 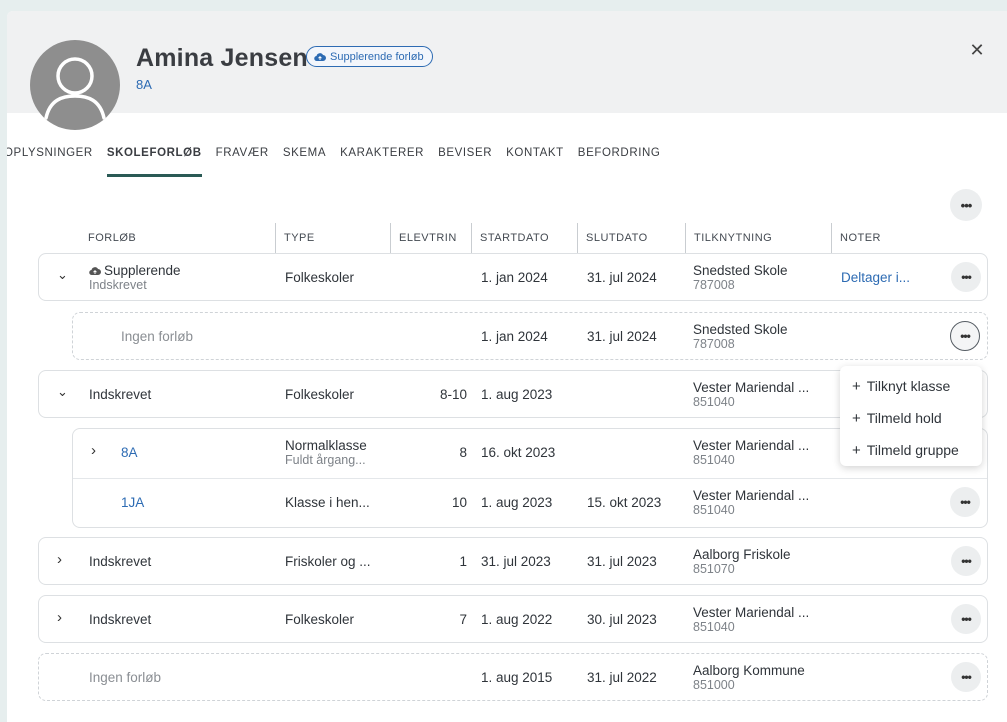 I want to click on col-tilknytning: TILKNYTNING, so click(x=728, y=238).